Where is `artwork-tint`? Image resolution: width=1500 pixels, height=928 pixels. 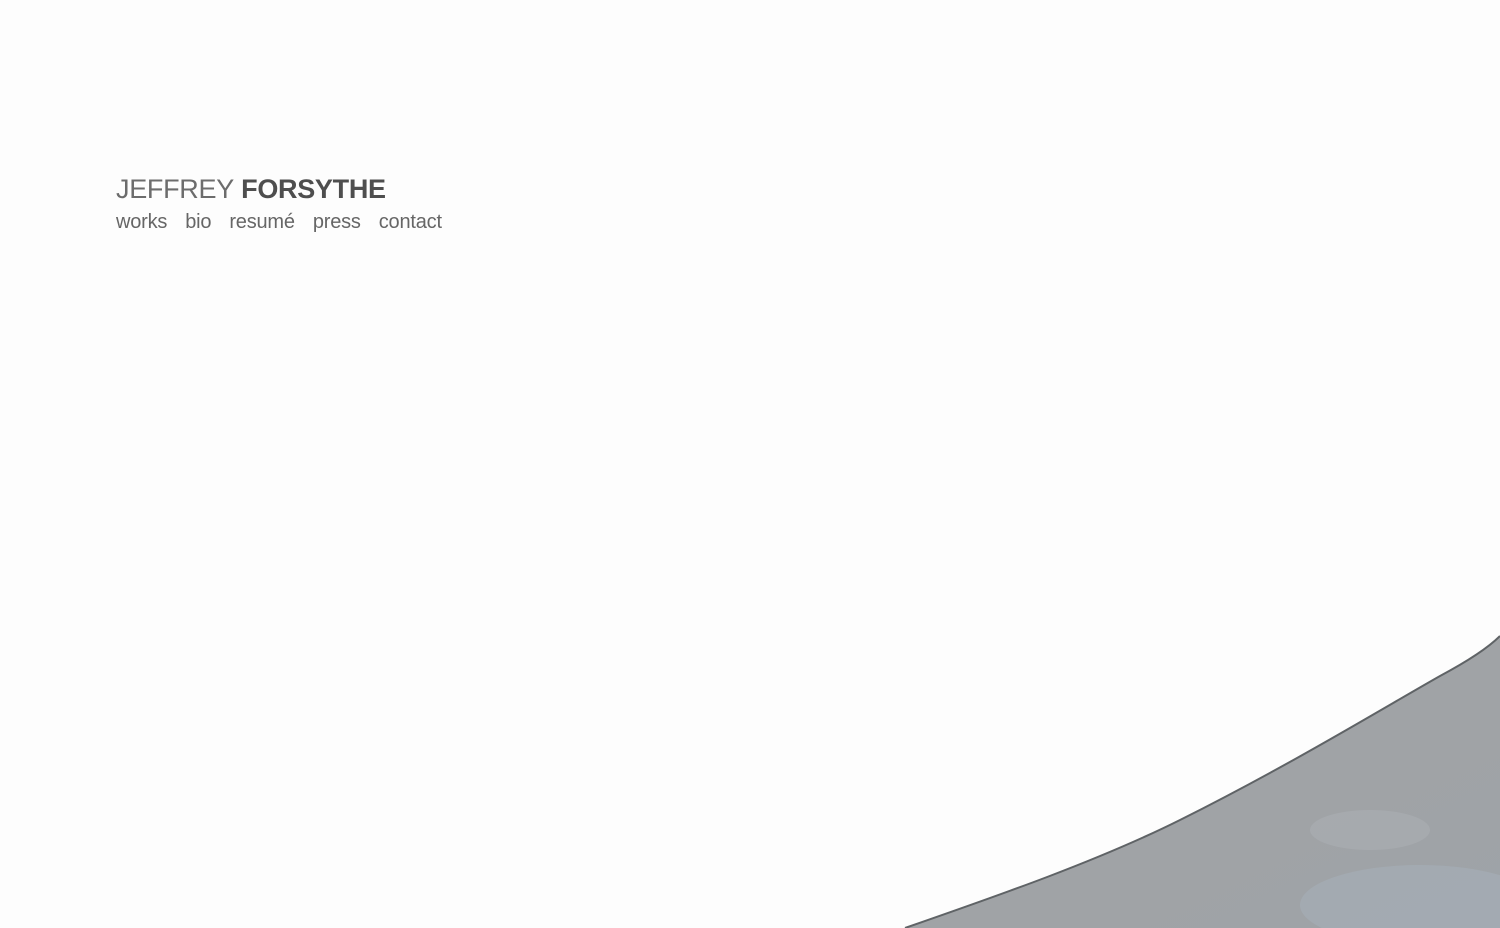
artwork-tint is located at coordinates (1370, 830).